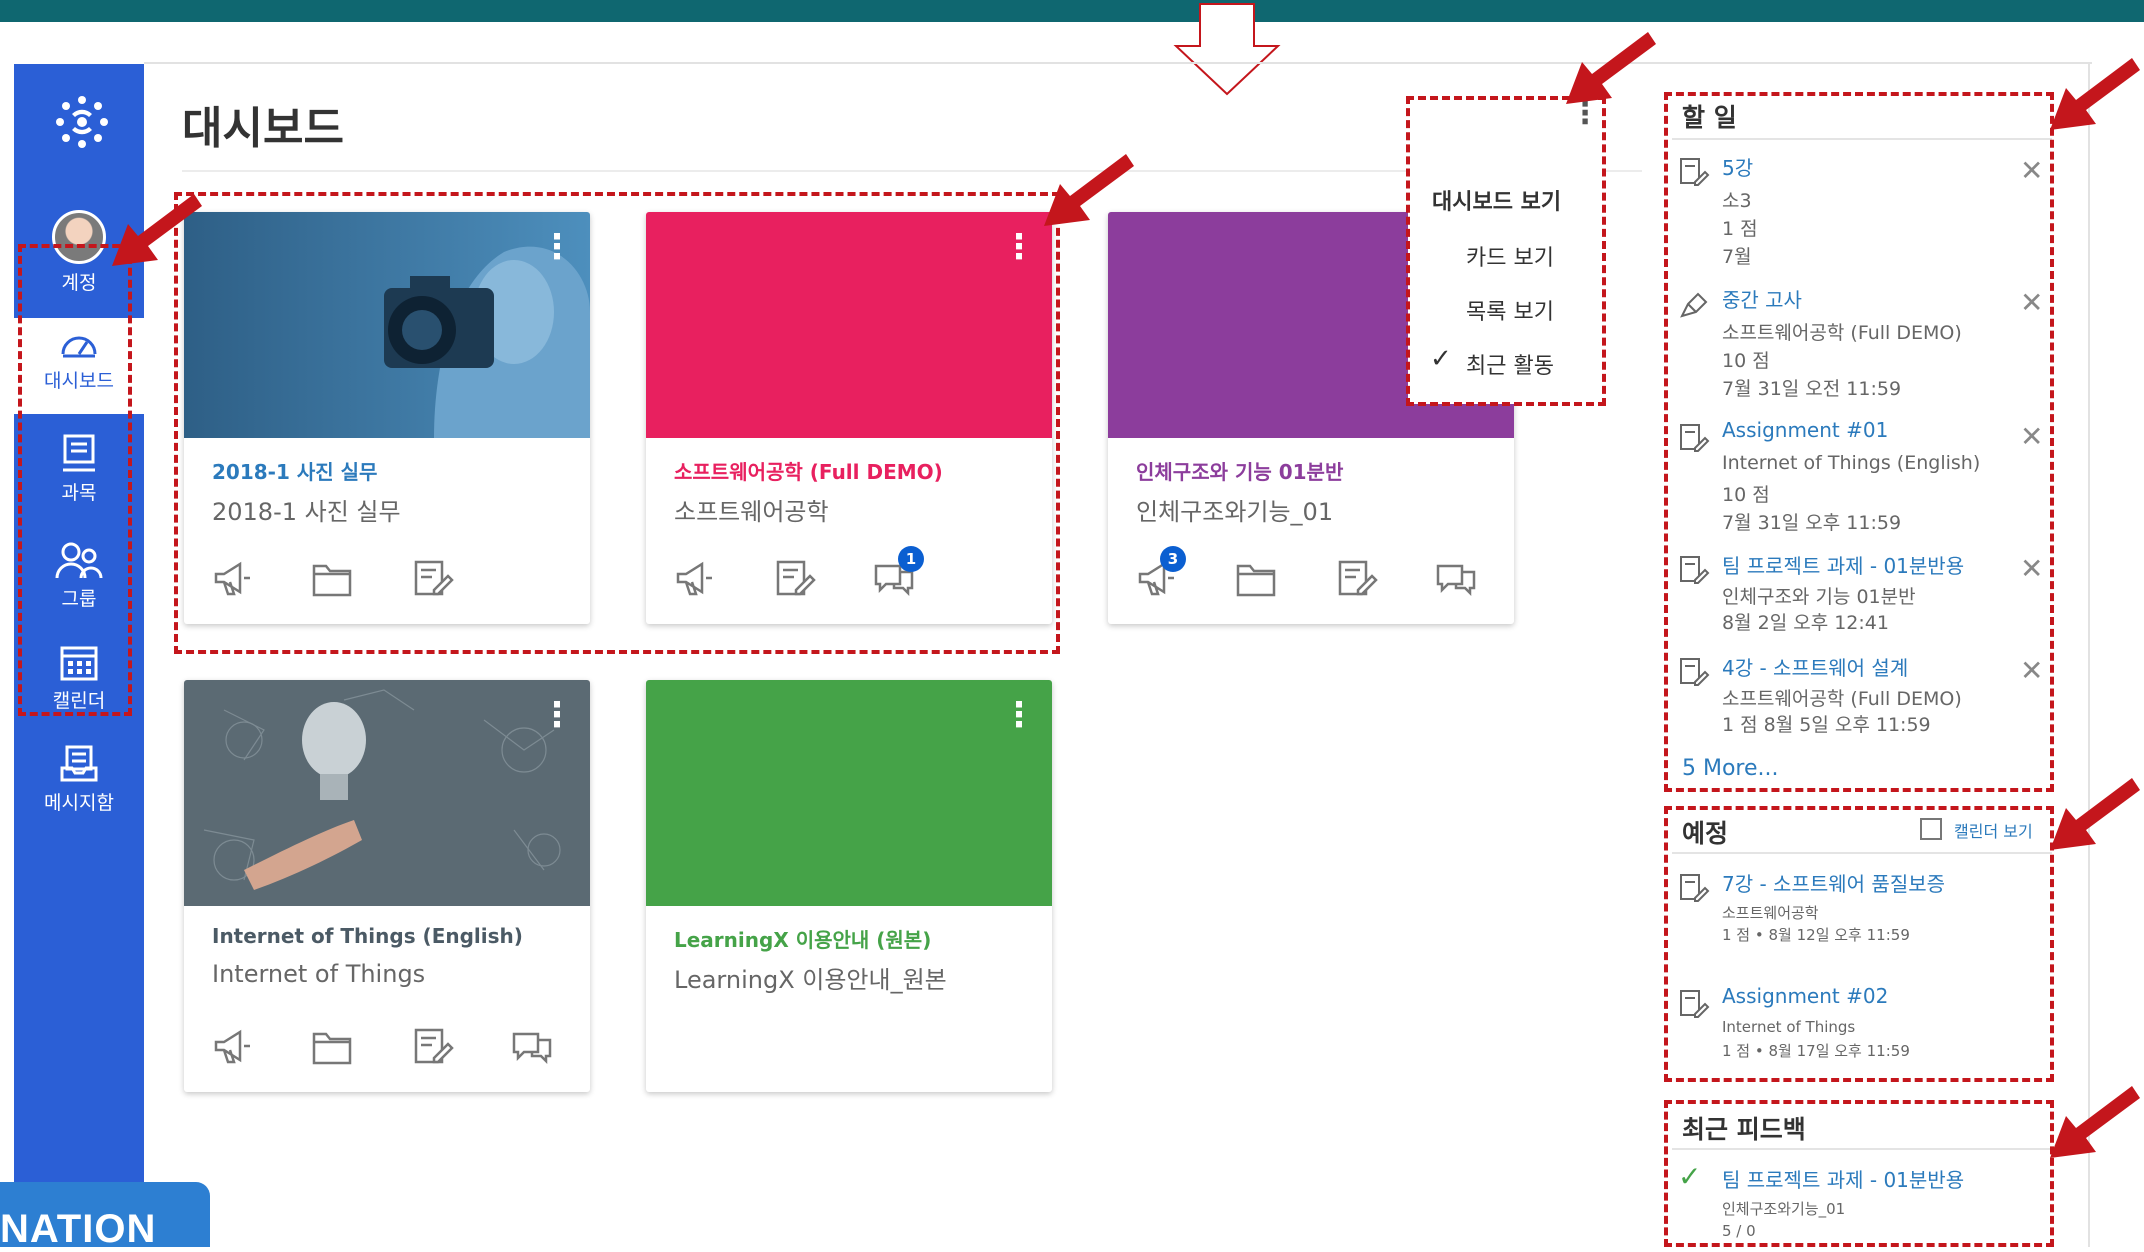  I want to click on nav-label: 메시지함, so click(79, 803).